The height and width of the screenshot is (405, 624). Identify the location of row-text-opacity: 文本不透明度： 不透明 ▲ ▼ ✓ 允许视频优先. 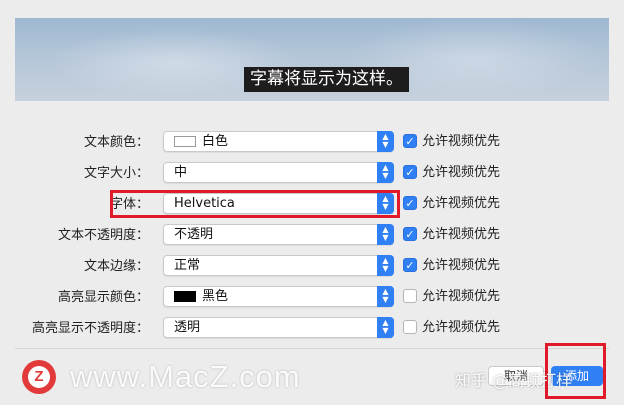
(312, 236).